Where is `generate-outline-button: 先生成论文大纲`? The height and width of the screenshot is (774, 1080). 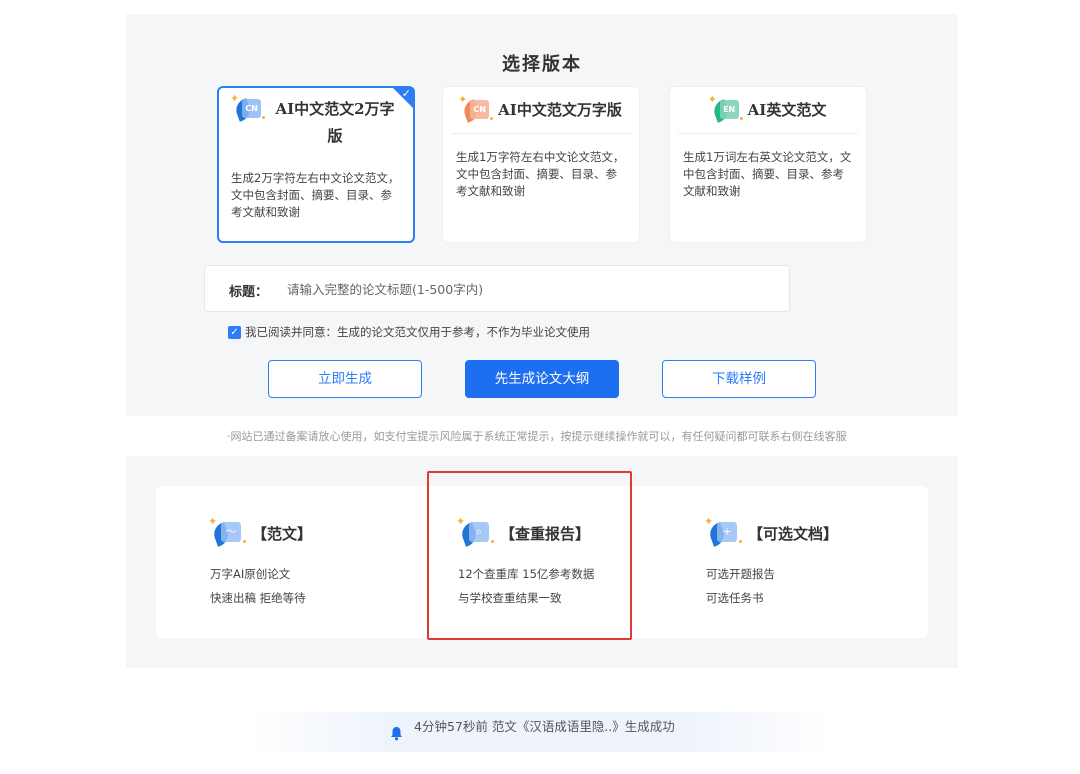 generate-outline-button: 先生成论文大纲 is located at coordinates (542, 379).